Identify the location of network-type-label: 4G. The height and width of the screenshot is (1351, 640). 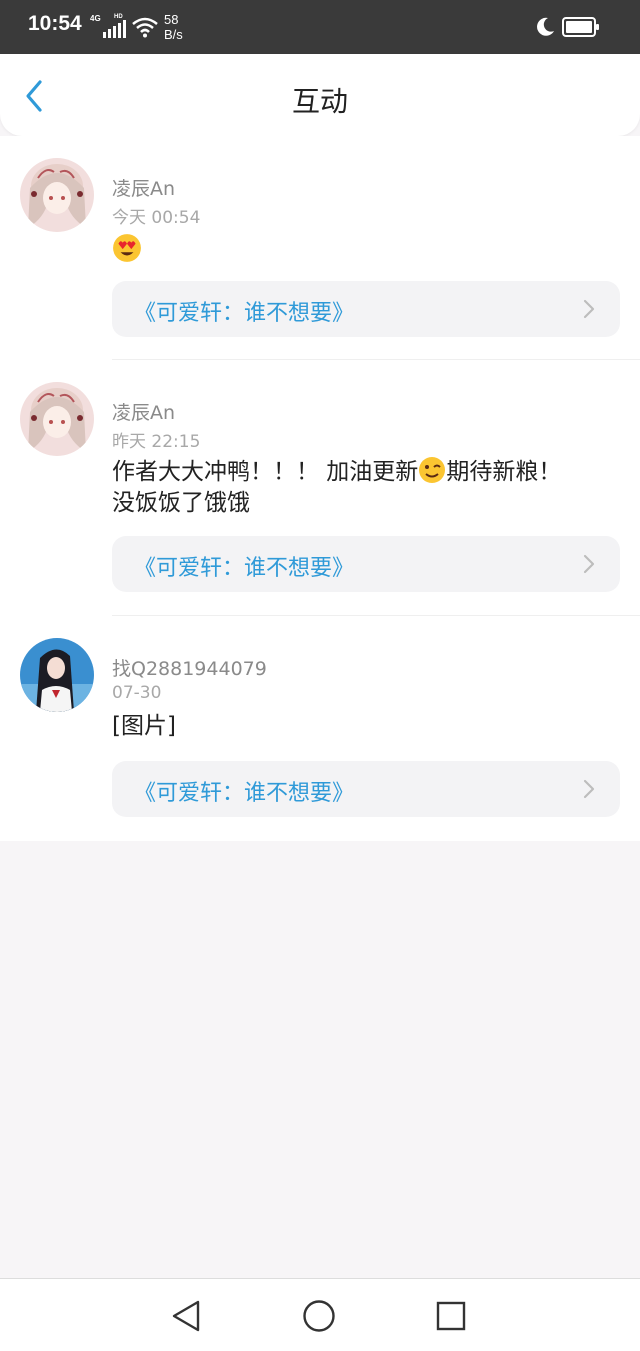
(95, 18).